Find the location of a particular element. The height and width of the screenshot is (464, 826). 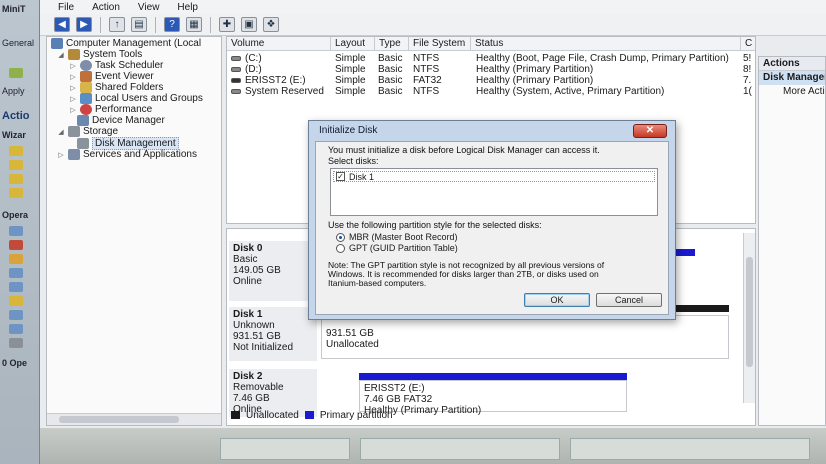

bg-operations-heading: Opera is located at coordinates (15, 215).